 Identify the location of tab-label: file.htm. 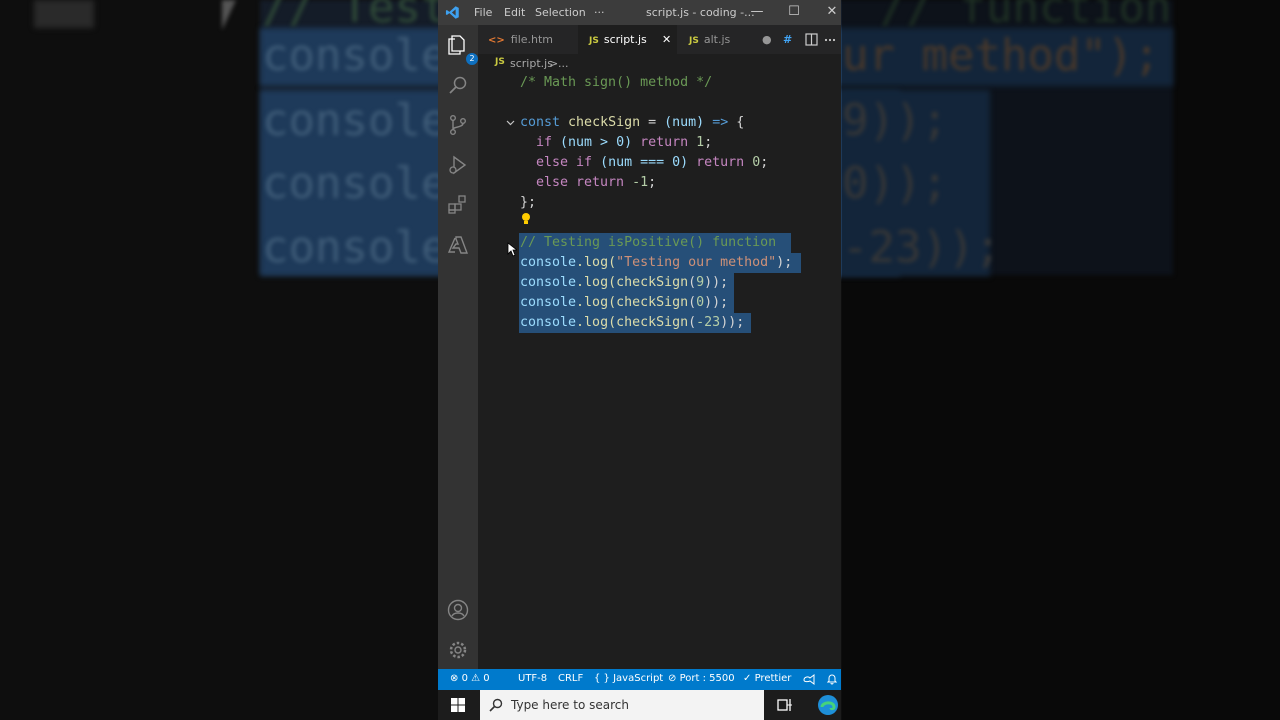
(532, 39).